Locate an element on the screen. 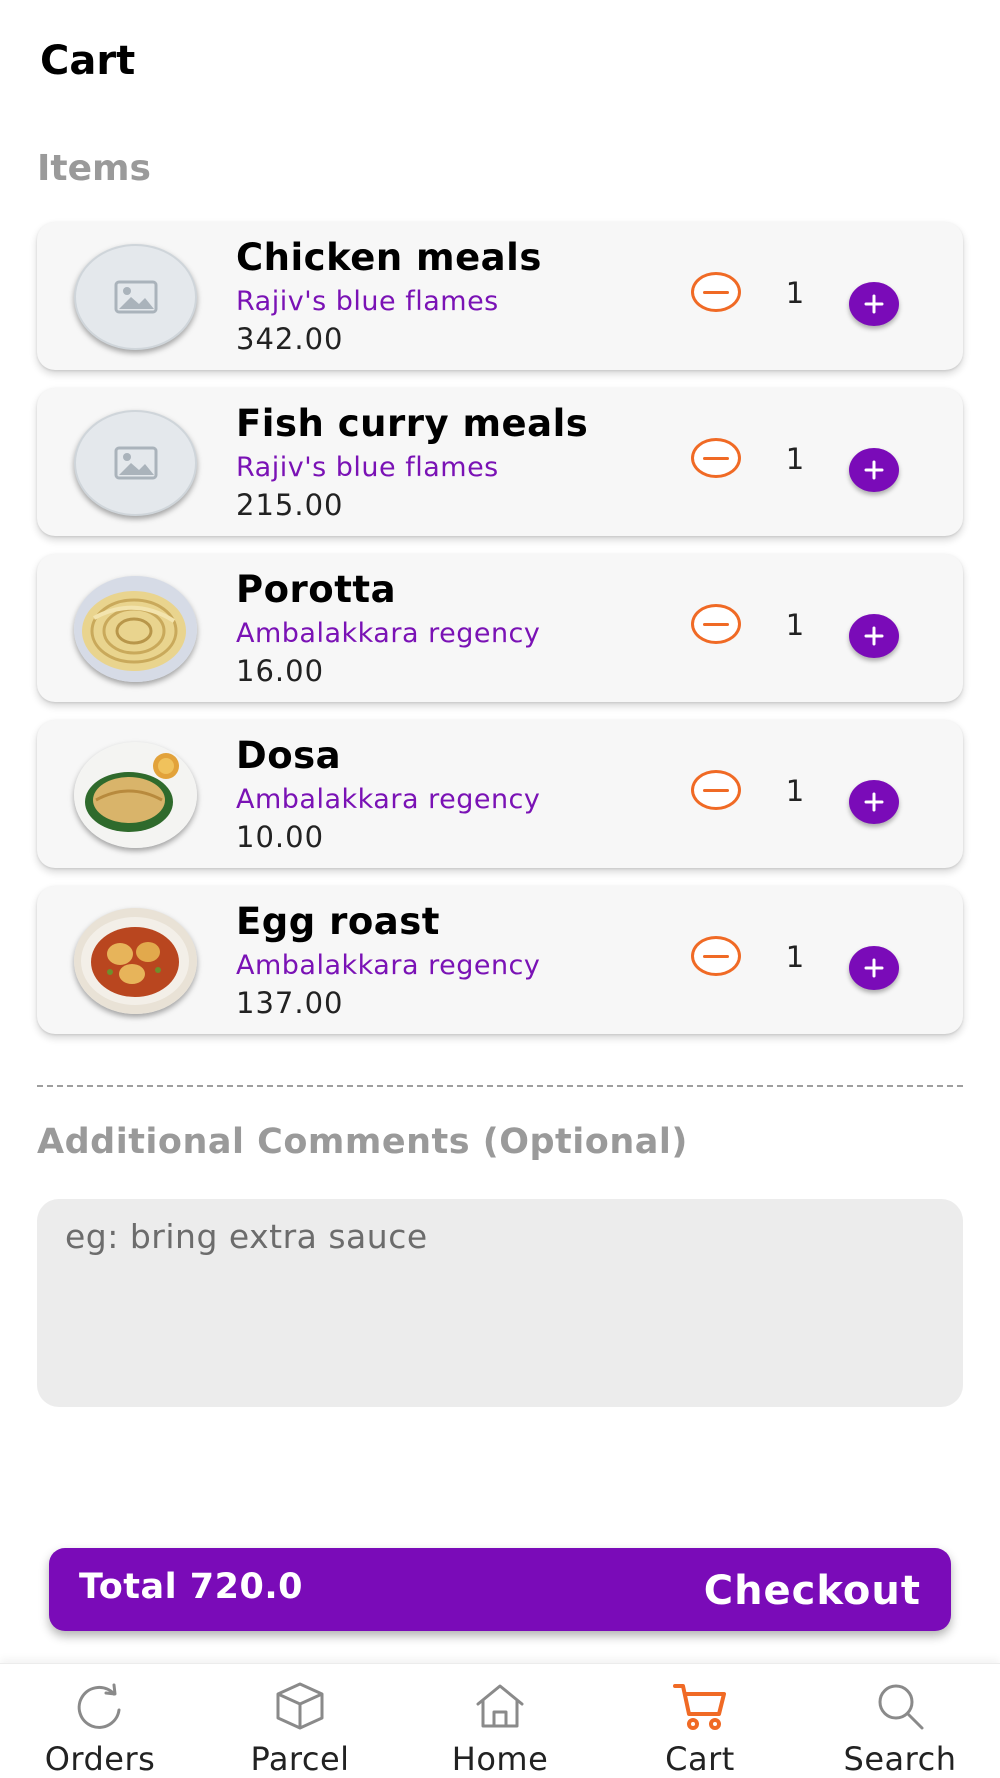 The width and height of the screenshot is (1000, 1778). items-section-title: Items is located at coordinates (94, 168).